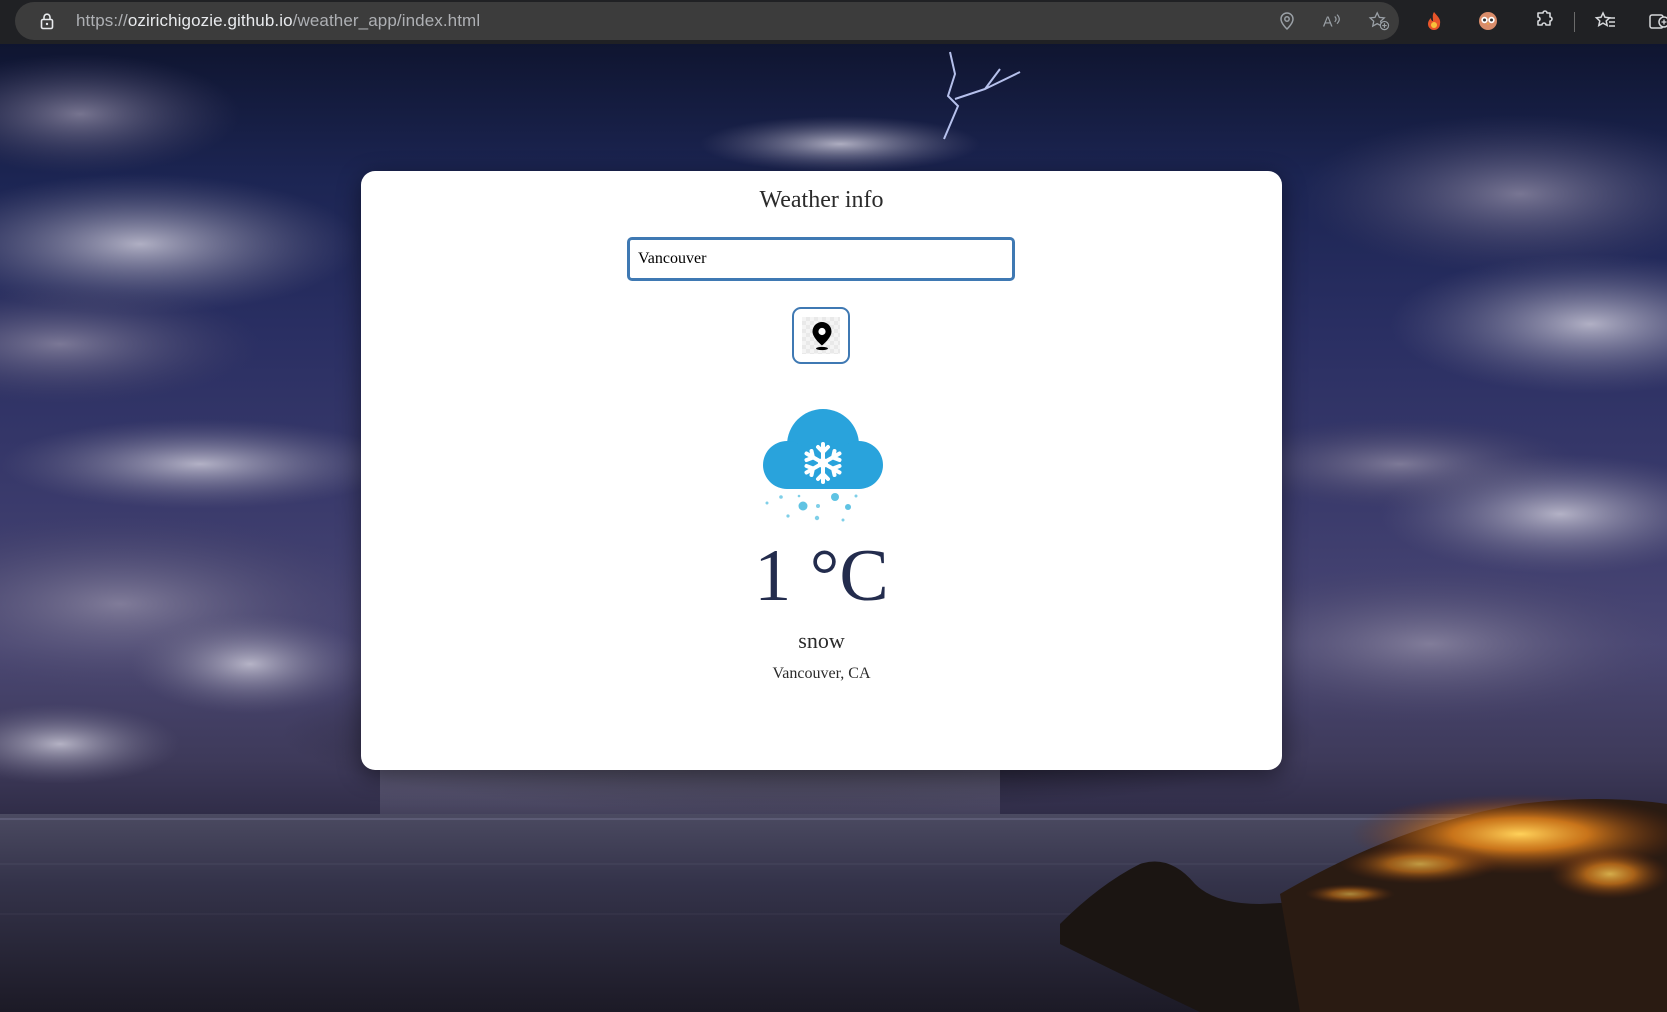 The height and width of the screenshot is (1012, 1667). What do you see at coordinates (386, 20) in the screenshot?
I see `url-path: /weather_app/index.html` at bounding box center [386, 20].